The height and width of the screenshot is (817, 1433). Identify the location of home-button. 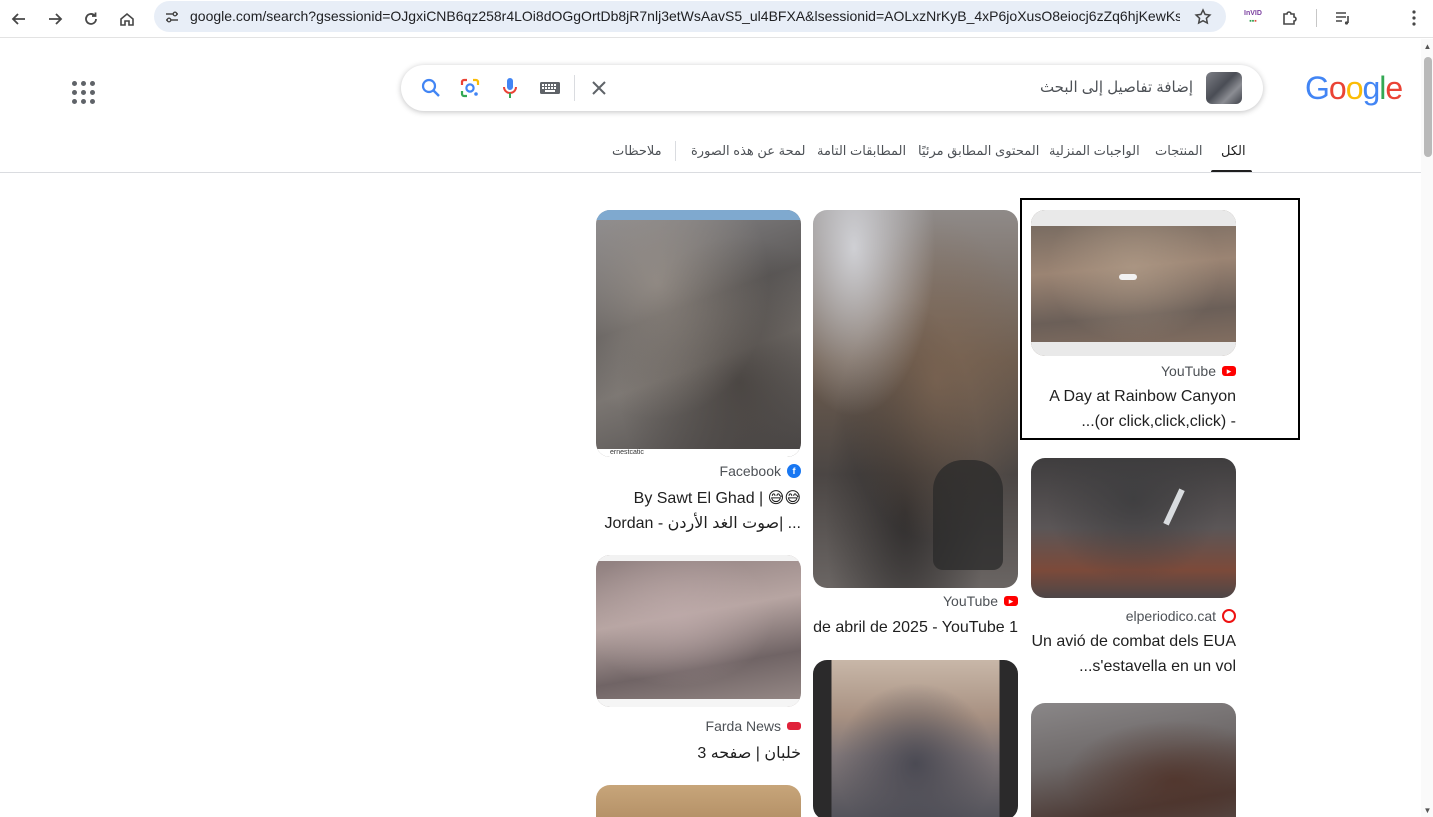
(127, 19).